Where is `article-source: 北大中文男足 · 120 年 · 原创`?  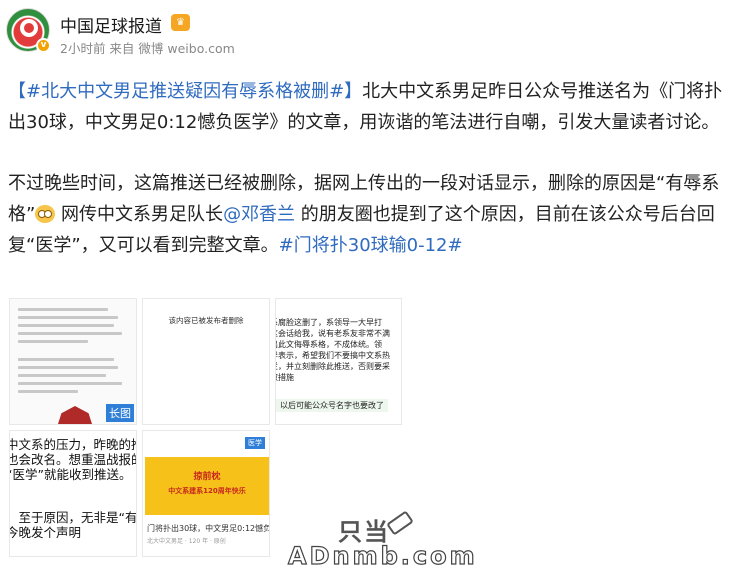 article-source: 北大中文男足 · 120 年 · 原创 is located at coordinates (186, 541).